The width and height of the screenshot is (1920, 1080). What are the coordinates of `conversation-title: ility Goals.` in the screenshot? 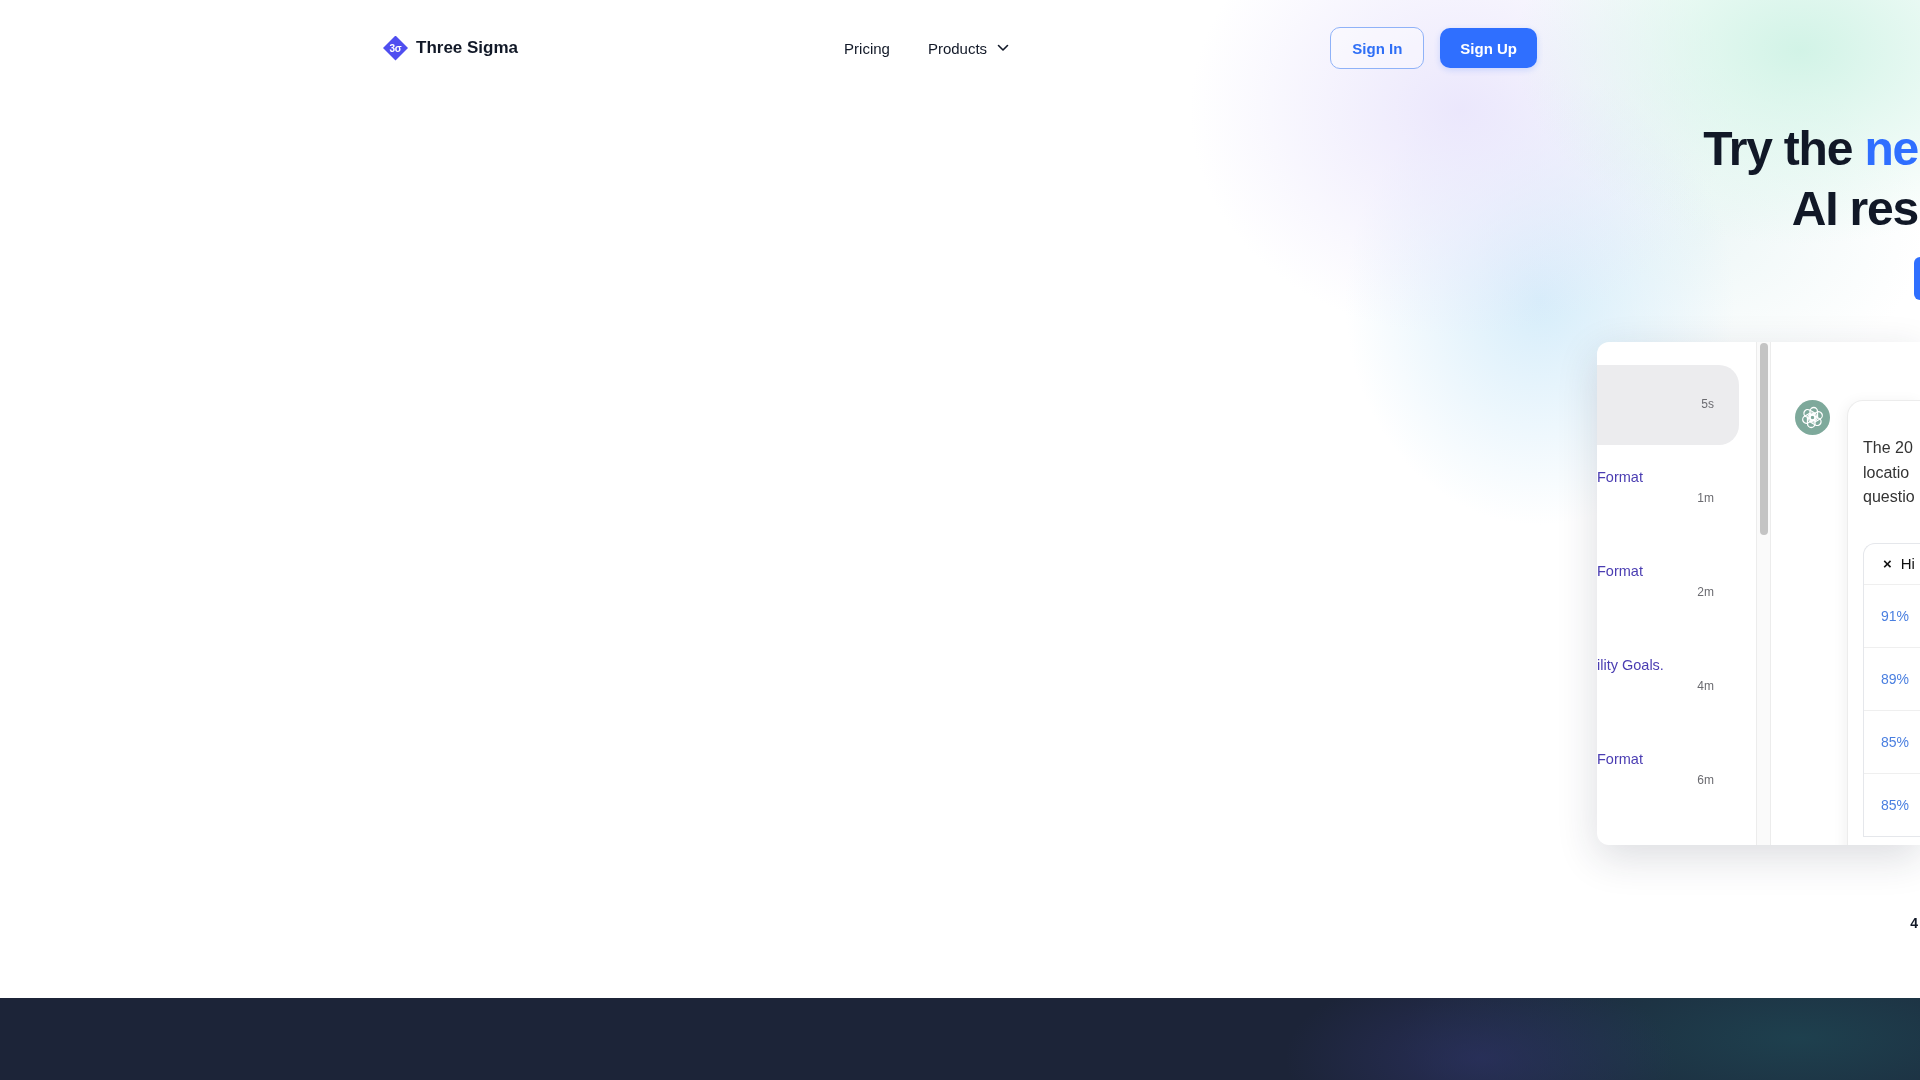 It's located at (1630, 665).